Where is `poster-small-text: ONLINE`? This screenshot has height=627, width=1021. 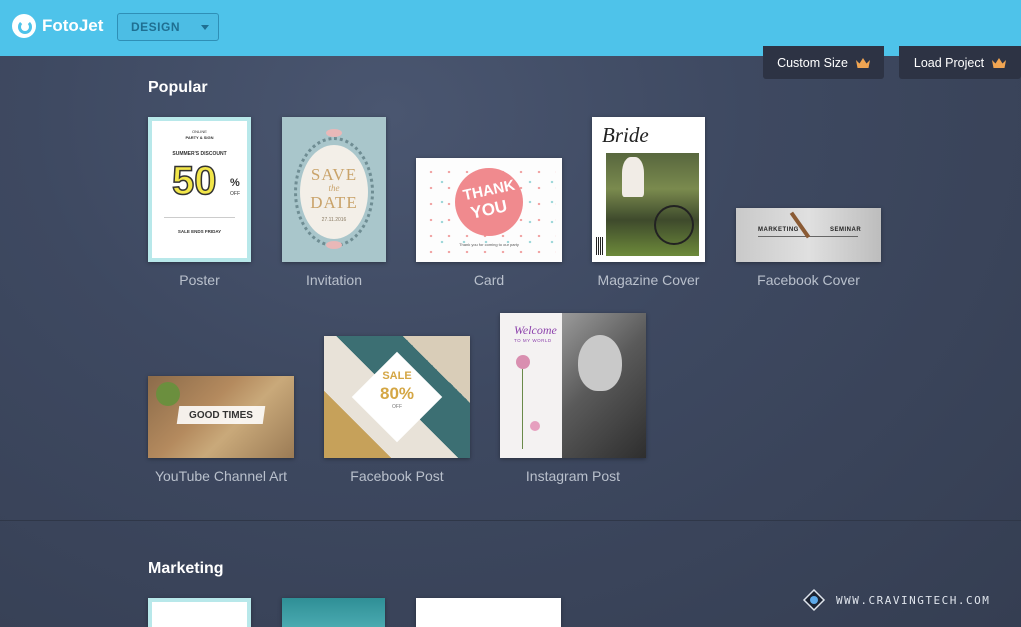 poster-small-text: ONLINE is located at coordinates (199, 131).